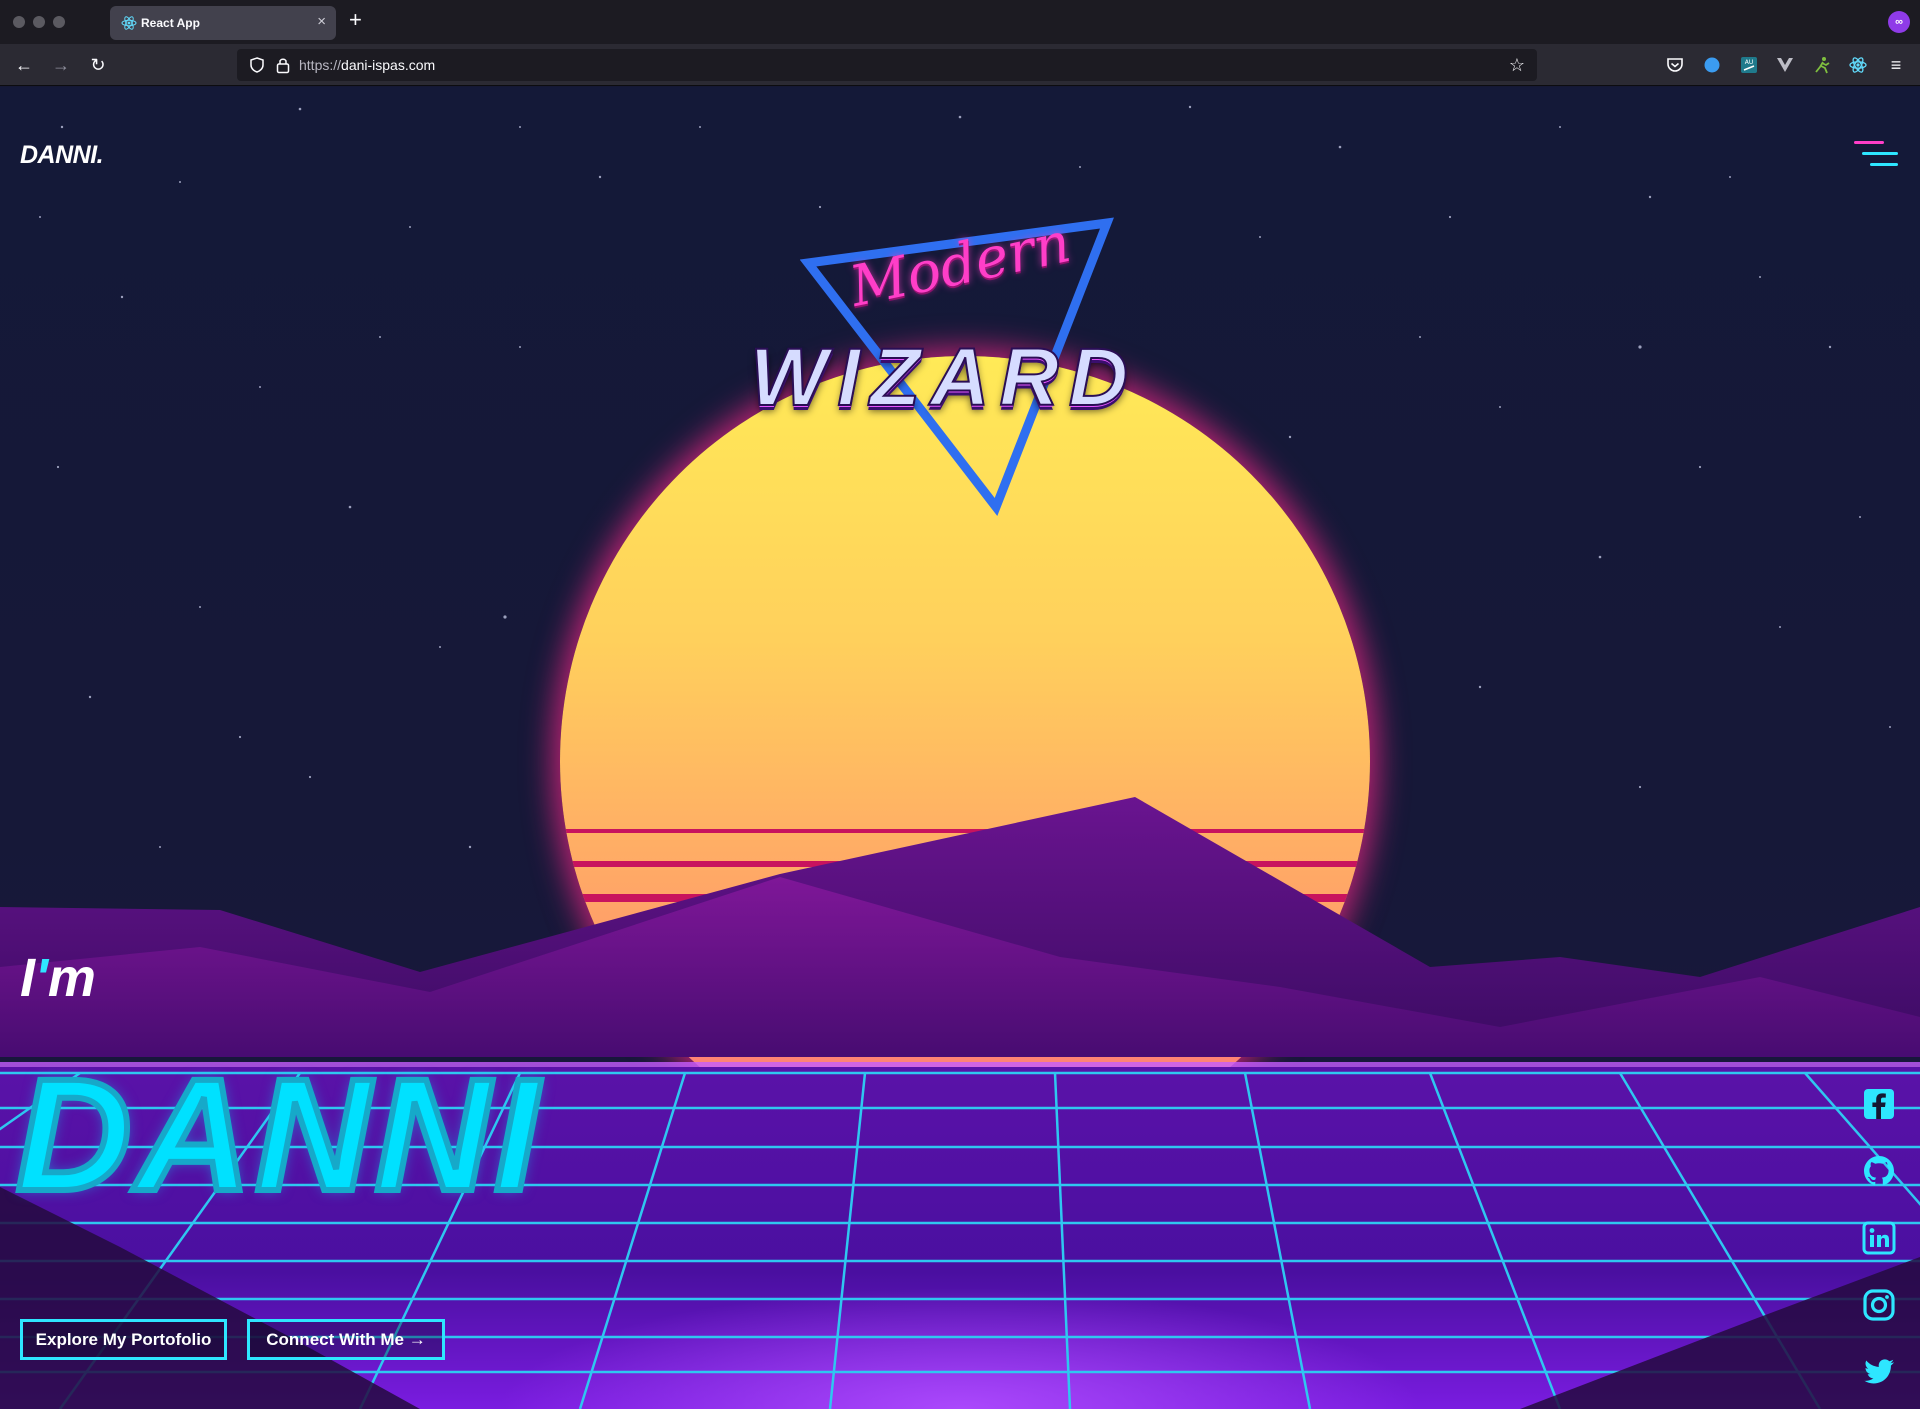 Image resolution: width=1920 pixels, height=1409 pixels. Describe the element at coordinates (98, 65) in the screenshot. I see `reload-icon: ↻` at that location.